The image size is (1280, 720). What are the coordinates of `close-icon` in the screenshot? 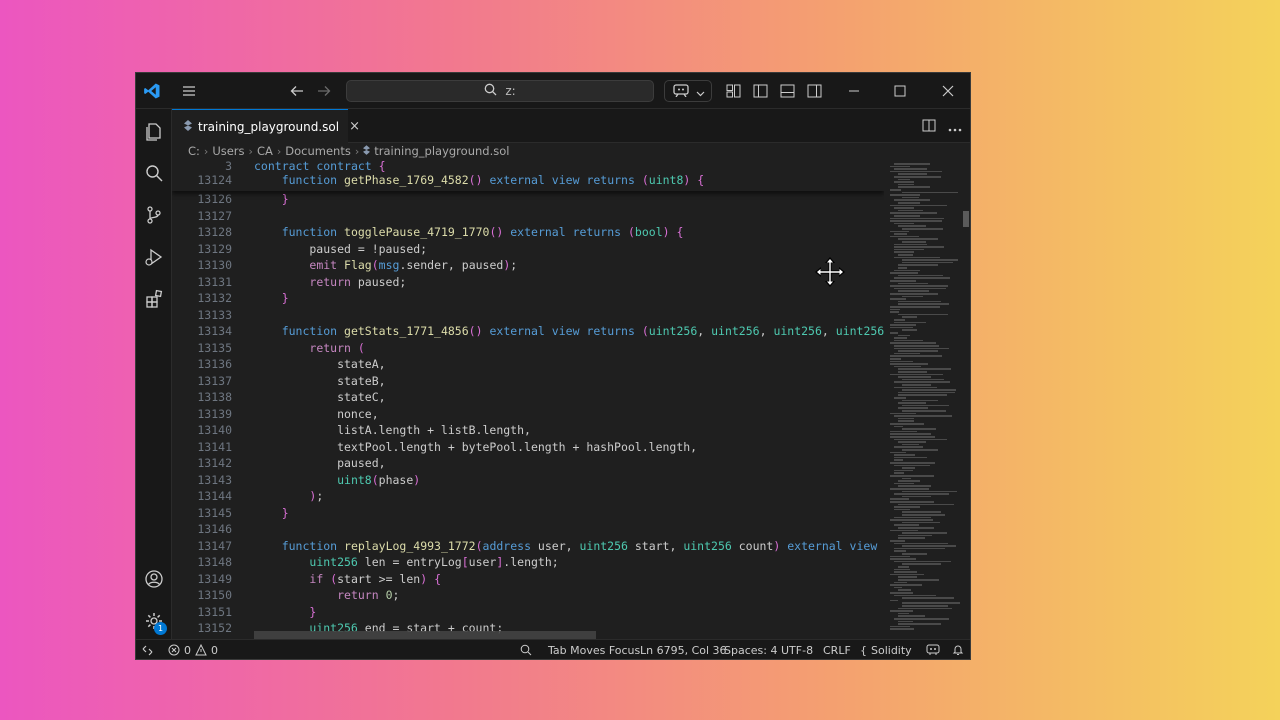 It's located at (948, 91).